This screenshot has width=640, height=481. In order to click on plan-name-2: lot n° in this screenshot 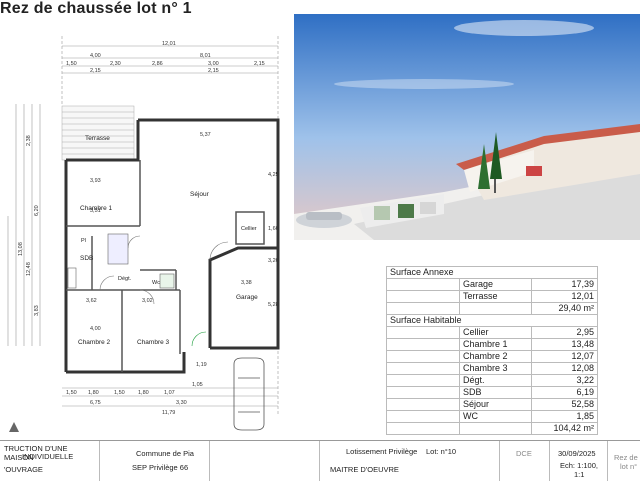, I will do `click(629, 466)`.